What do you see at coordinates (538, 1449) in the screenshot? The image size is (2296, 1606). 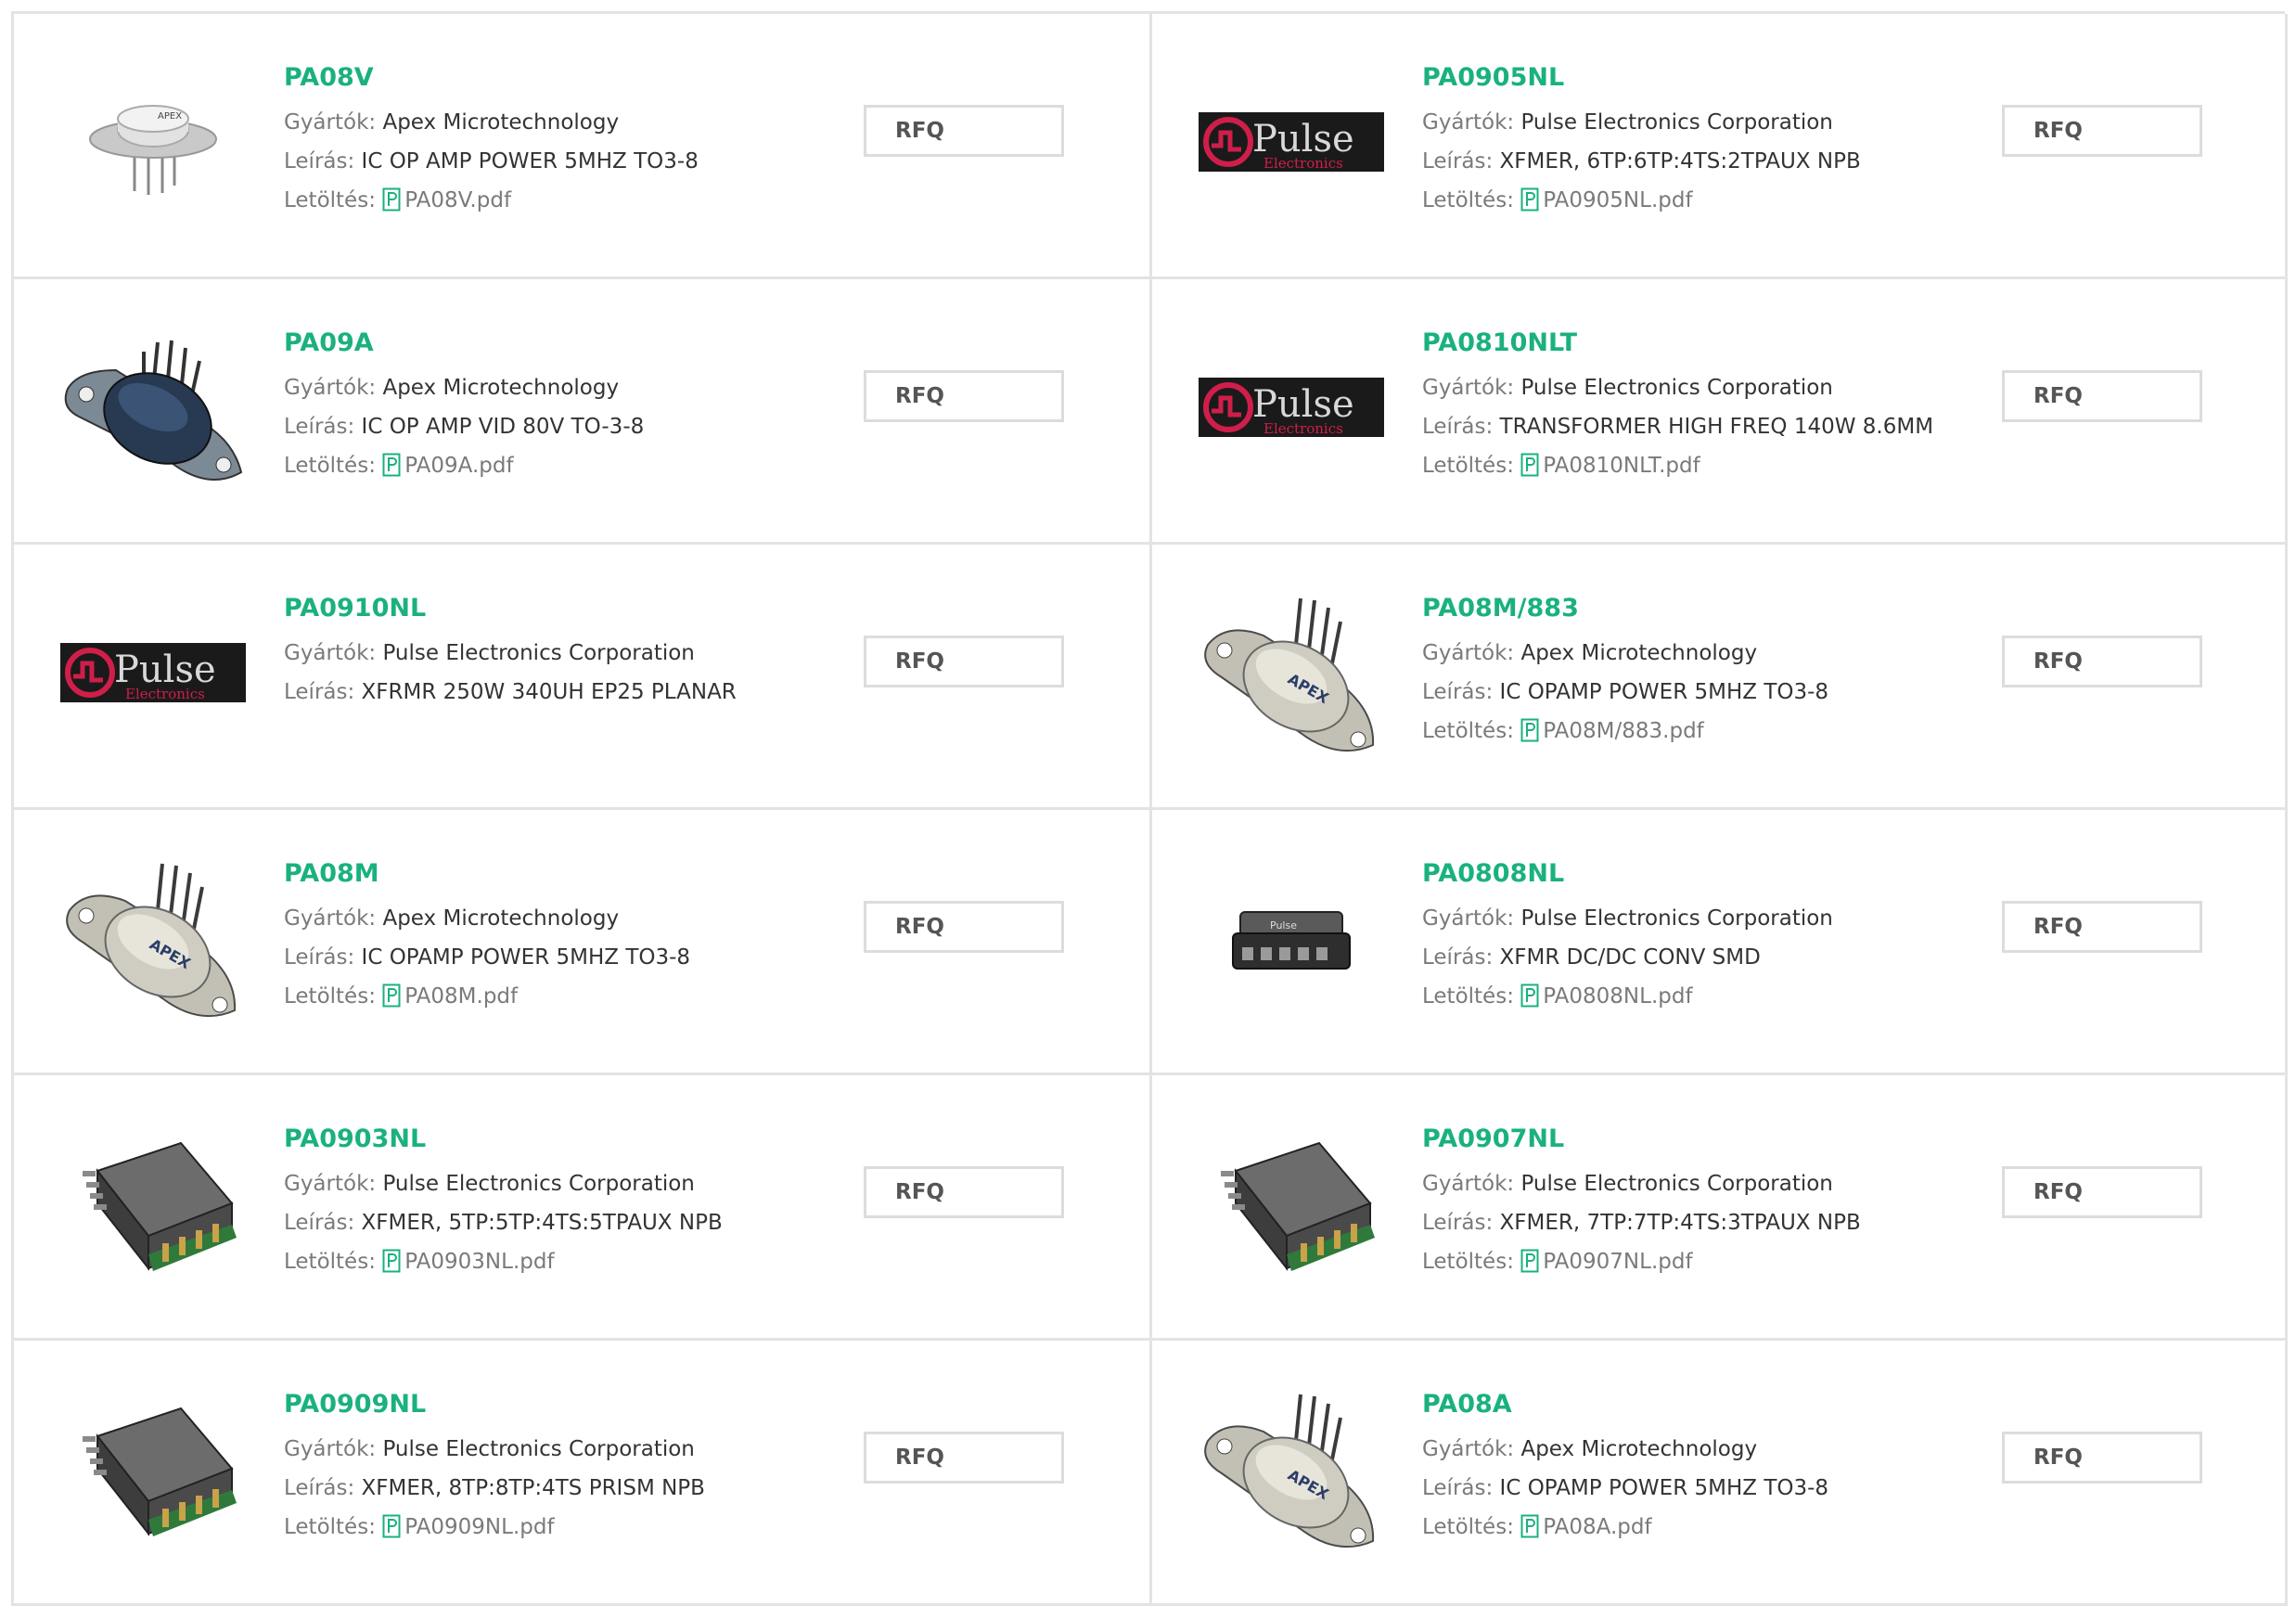 I see `manufacturer-value: Pulse Electronics Corporation` at bounding box center [538, 1449].